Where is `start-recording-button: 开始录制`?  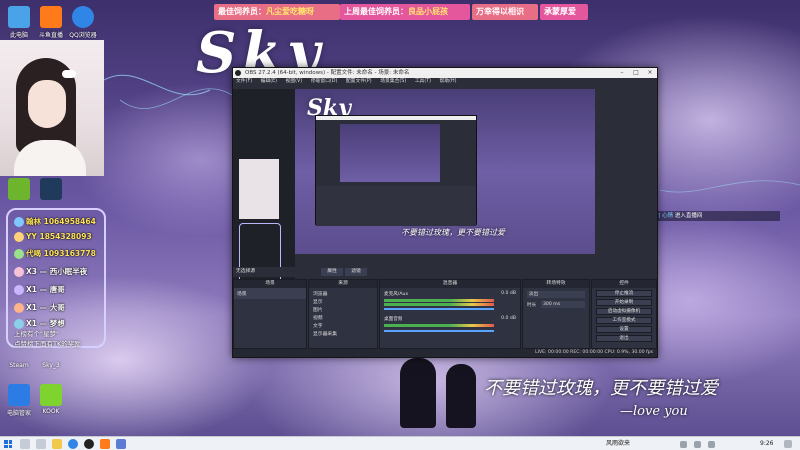 start-recording-button: 开始录制 is located at coordinates (624, 302).